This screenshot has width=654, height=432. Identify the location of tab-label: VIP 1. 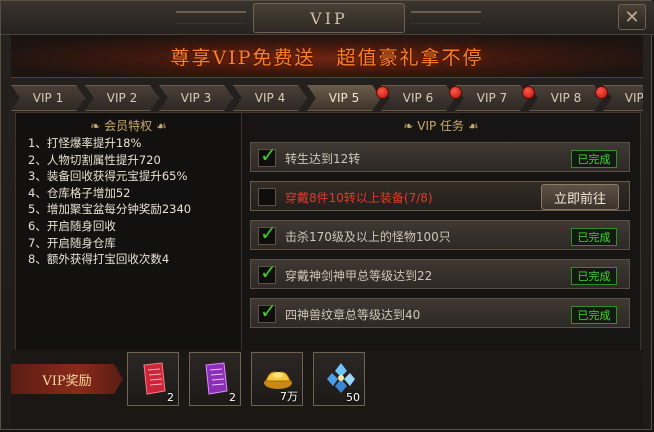
(48, 98).